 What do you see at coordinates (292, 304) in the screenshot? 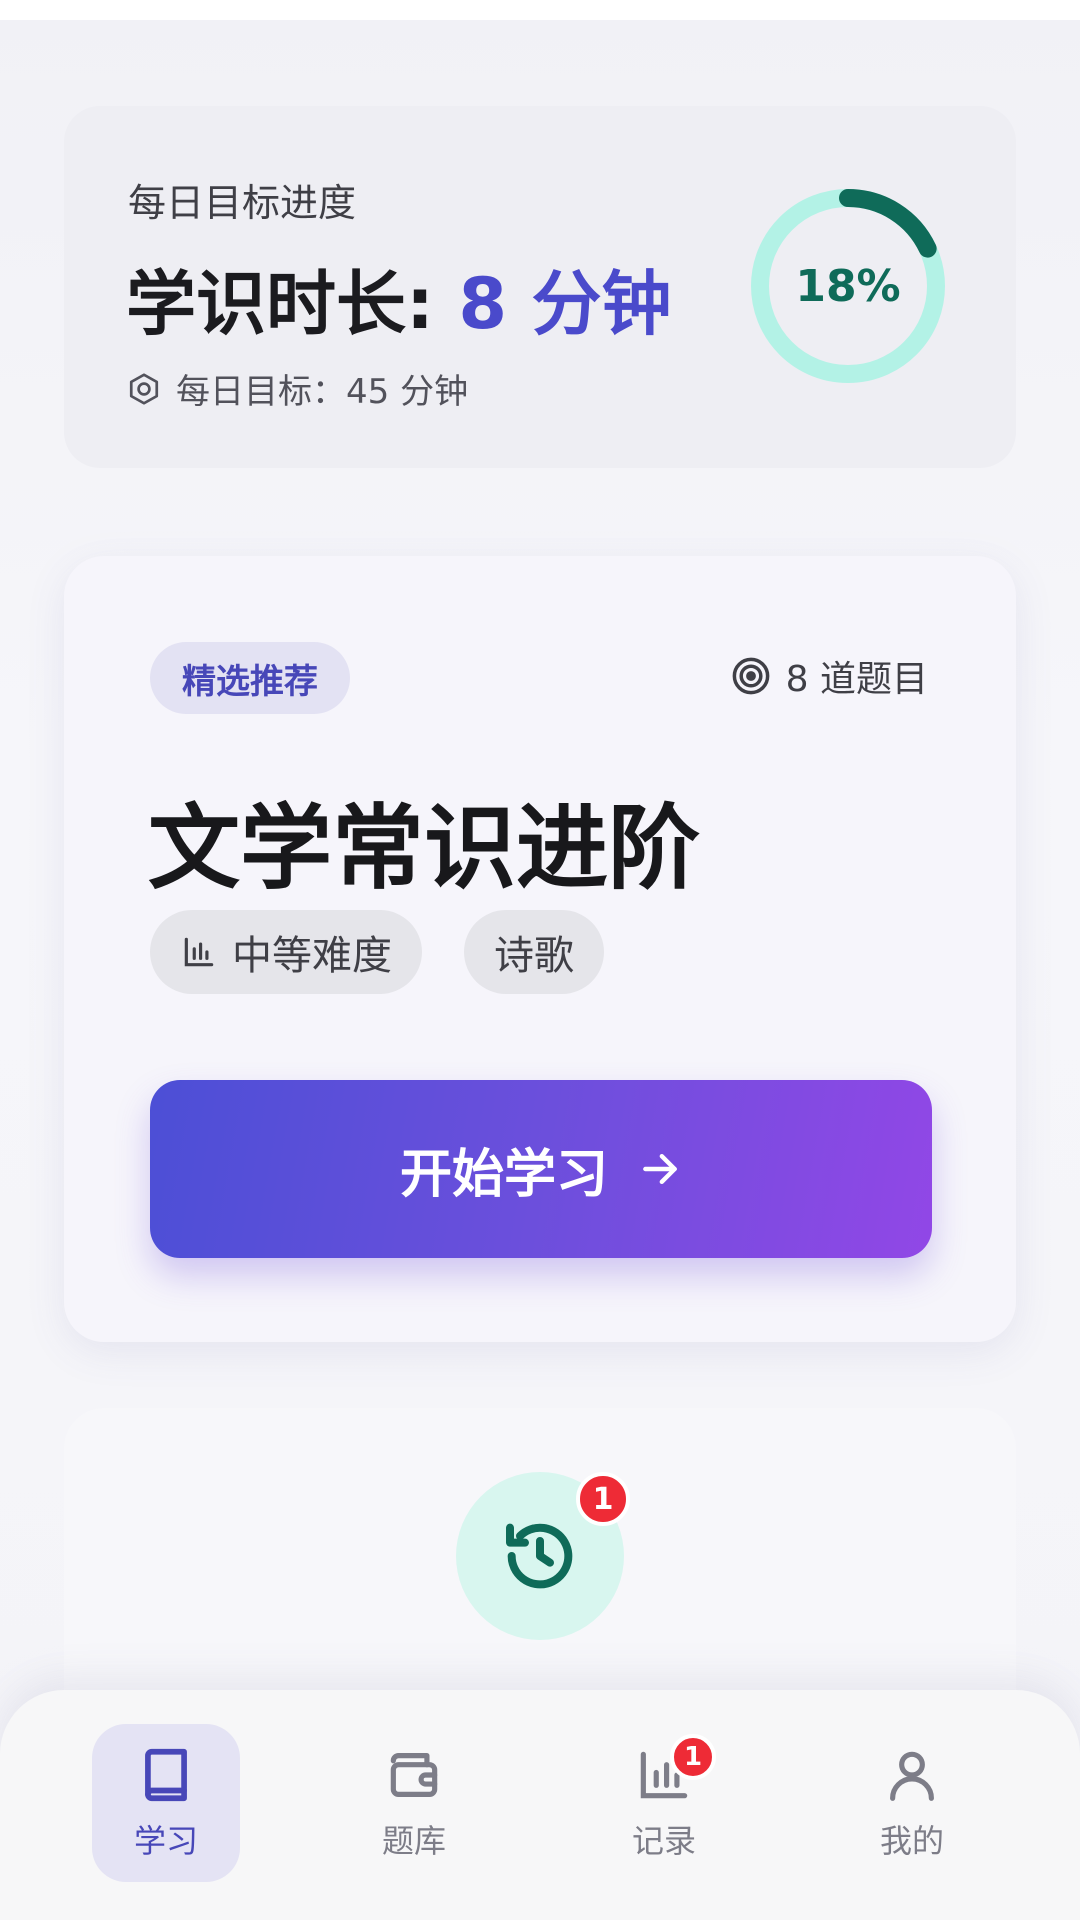
I see `study-duration-prefix: 学识时长:` at bounding box center [292, 304].